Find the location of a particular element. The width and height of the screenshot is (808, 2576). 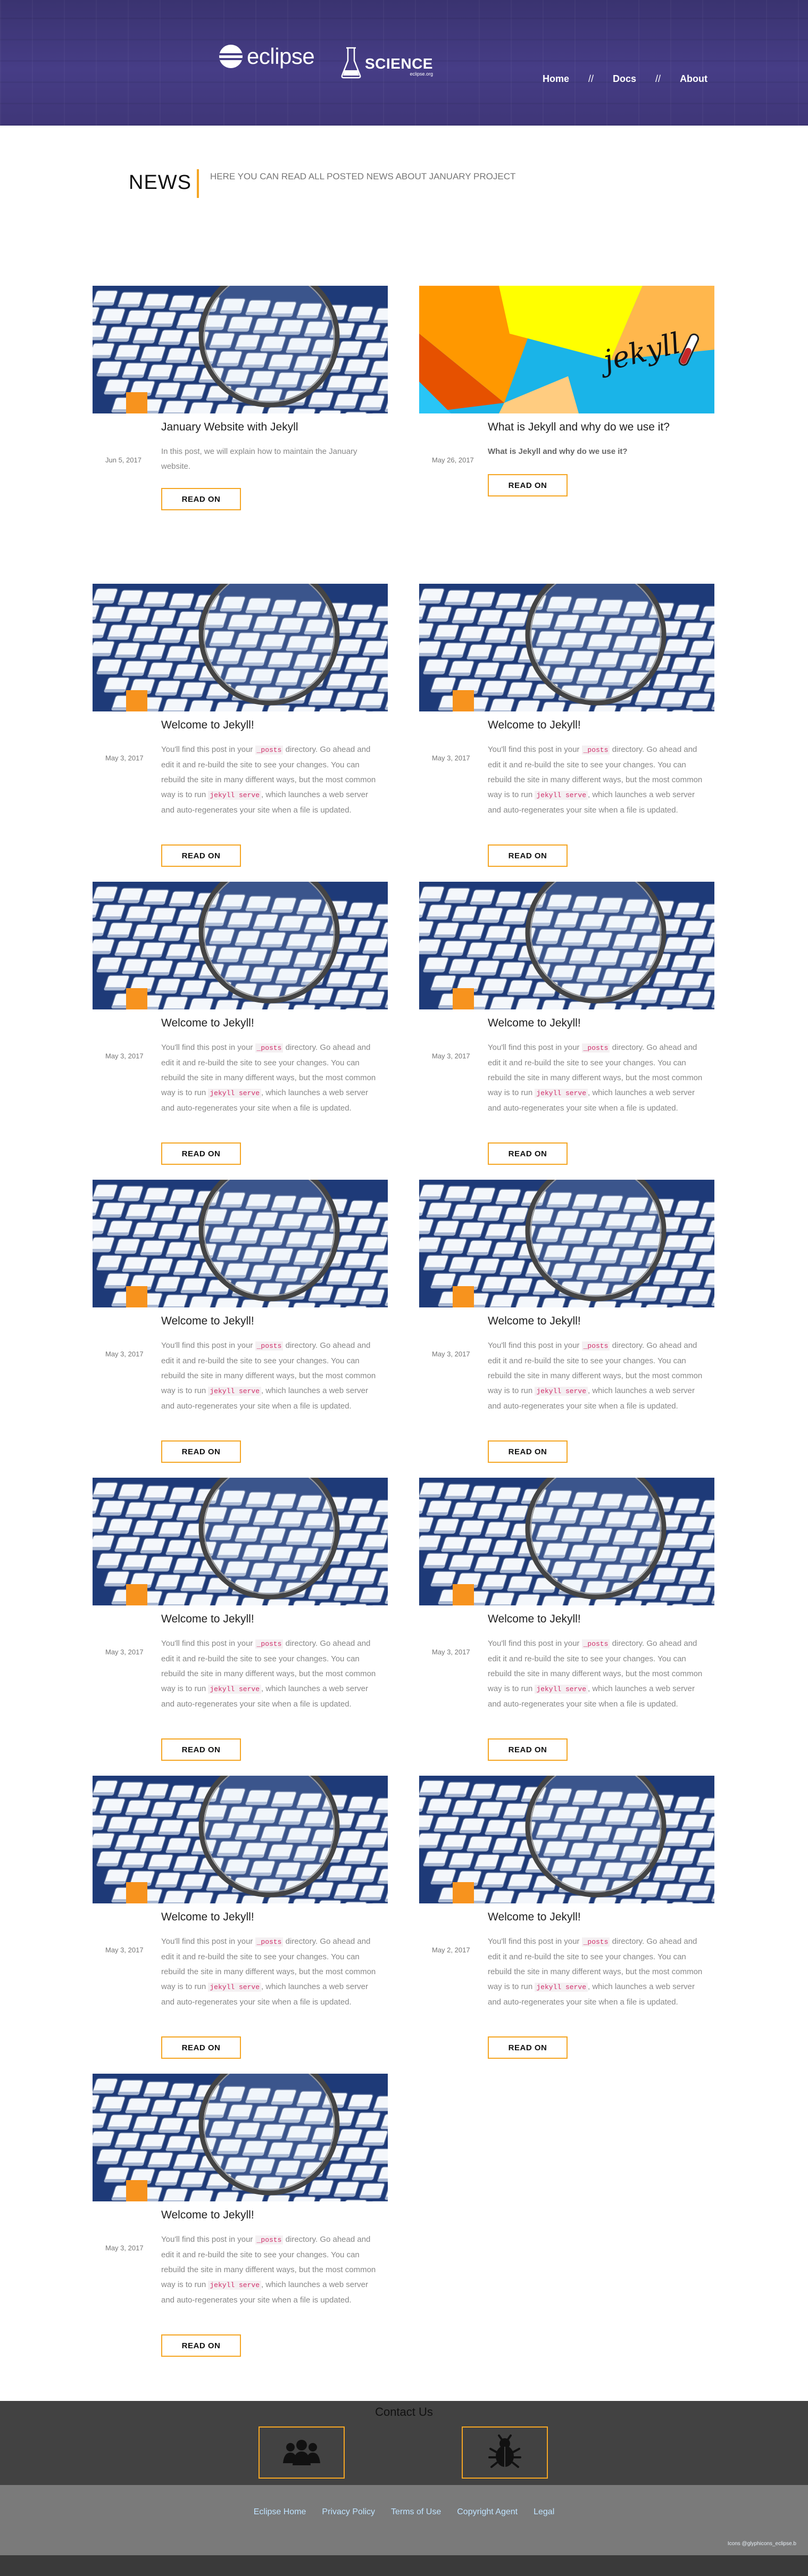

post-image: jekyll is located at coordinates (566, 349).